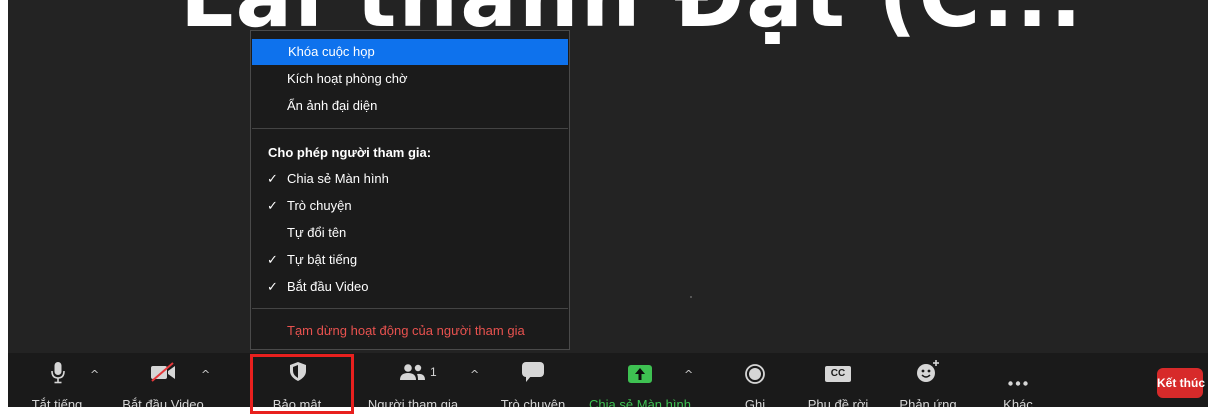 This screenshot has height=414, width=1208. Describe the element at coordinates (928, 402) in the screenshot. I see `reactions-label: Phản ứng` at that location.